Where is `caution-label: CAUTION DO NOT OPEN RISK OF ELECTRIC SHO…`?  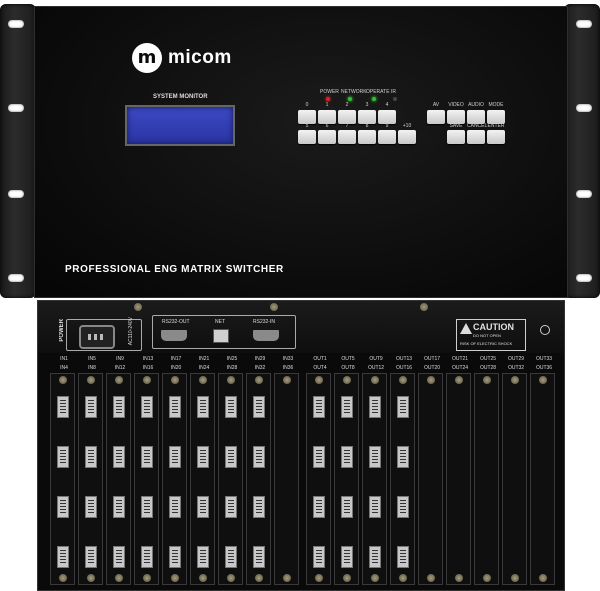 caution-label: CAUTION DO NOT OPEN RISK OF ELECTRIC SHO… is located at coordinates (491, 335).